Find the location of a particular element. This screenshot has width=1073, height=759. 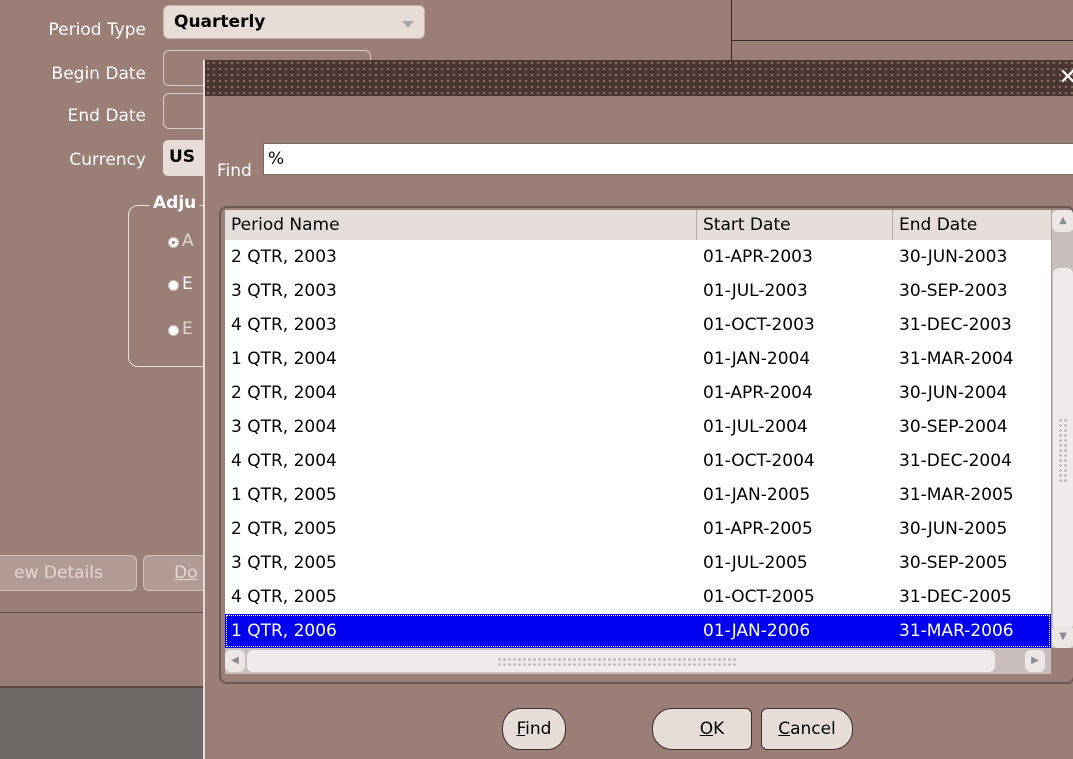

list-row: 4 QTR, 2003 01-OCT-2003 31-DEC-2003 is located at coordinates (638, 325).